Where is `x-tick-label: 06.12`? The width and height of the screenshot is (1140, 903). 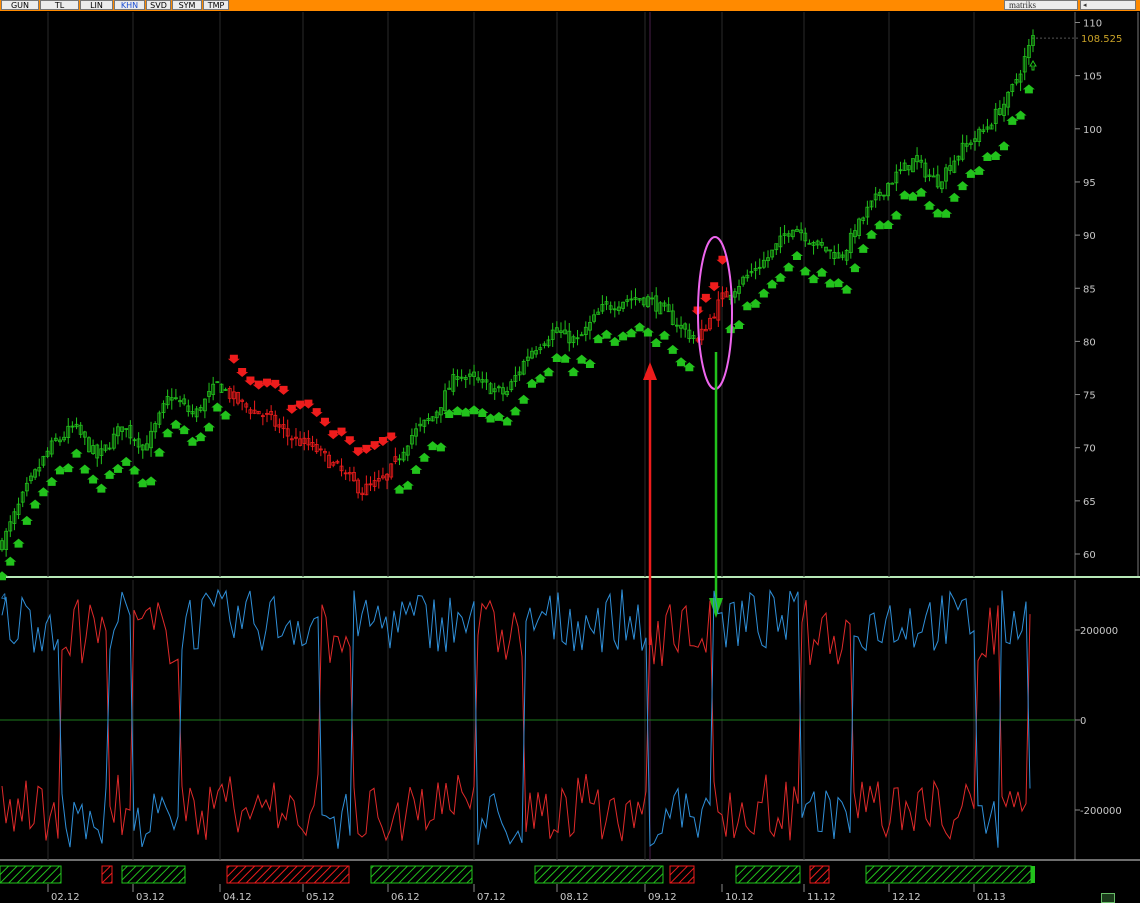 x-tick-label: 06.12 is located at coordinates (405, 897).